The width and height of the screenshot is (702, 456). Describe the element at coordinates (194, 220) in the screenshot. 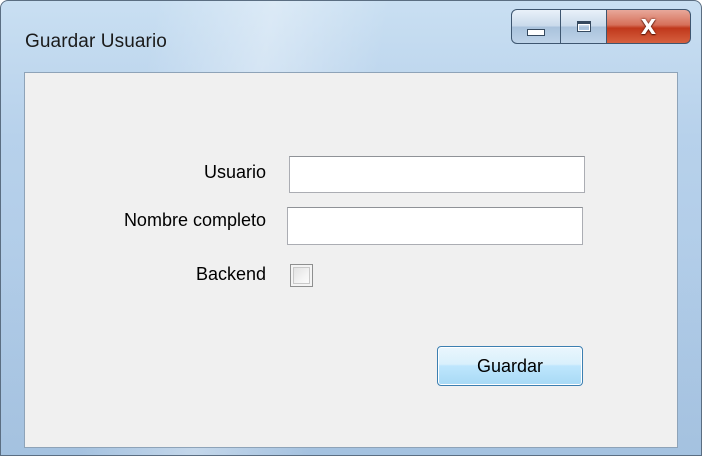

I see `nombre-completo-label: Nombre completo` at that location.